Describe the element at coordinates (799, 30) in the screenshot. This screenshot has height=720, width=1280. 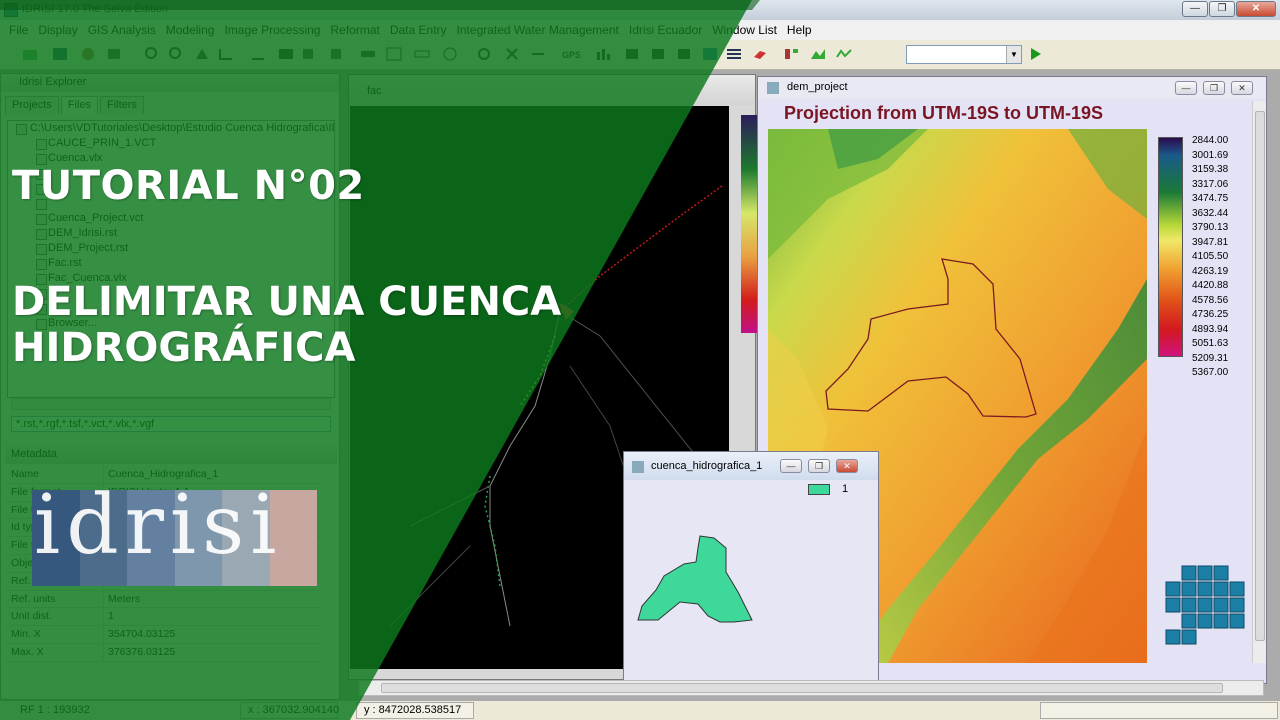
I see `menu-help: Help` at that location.